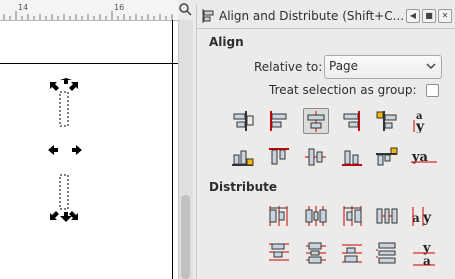 This screenshot has height=279, width=455. I want to click on align-left-edges-icon, so click(279, 121).